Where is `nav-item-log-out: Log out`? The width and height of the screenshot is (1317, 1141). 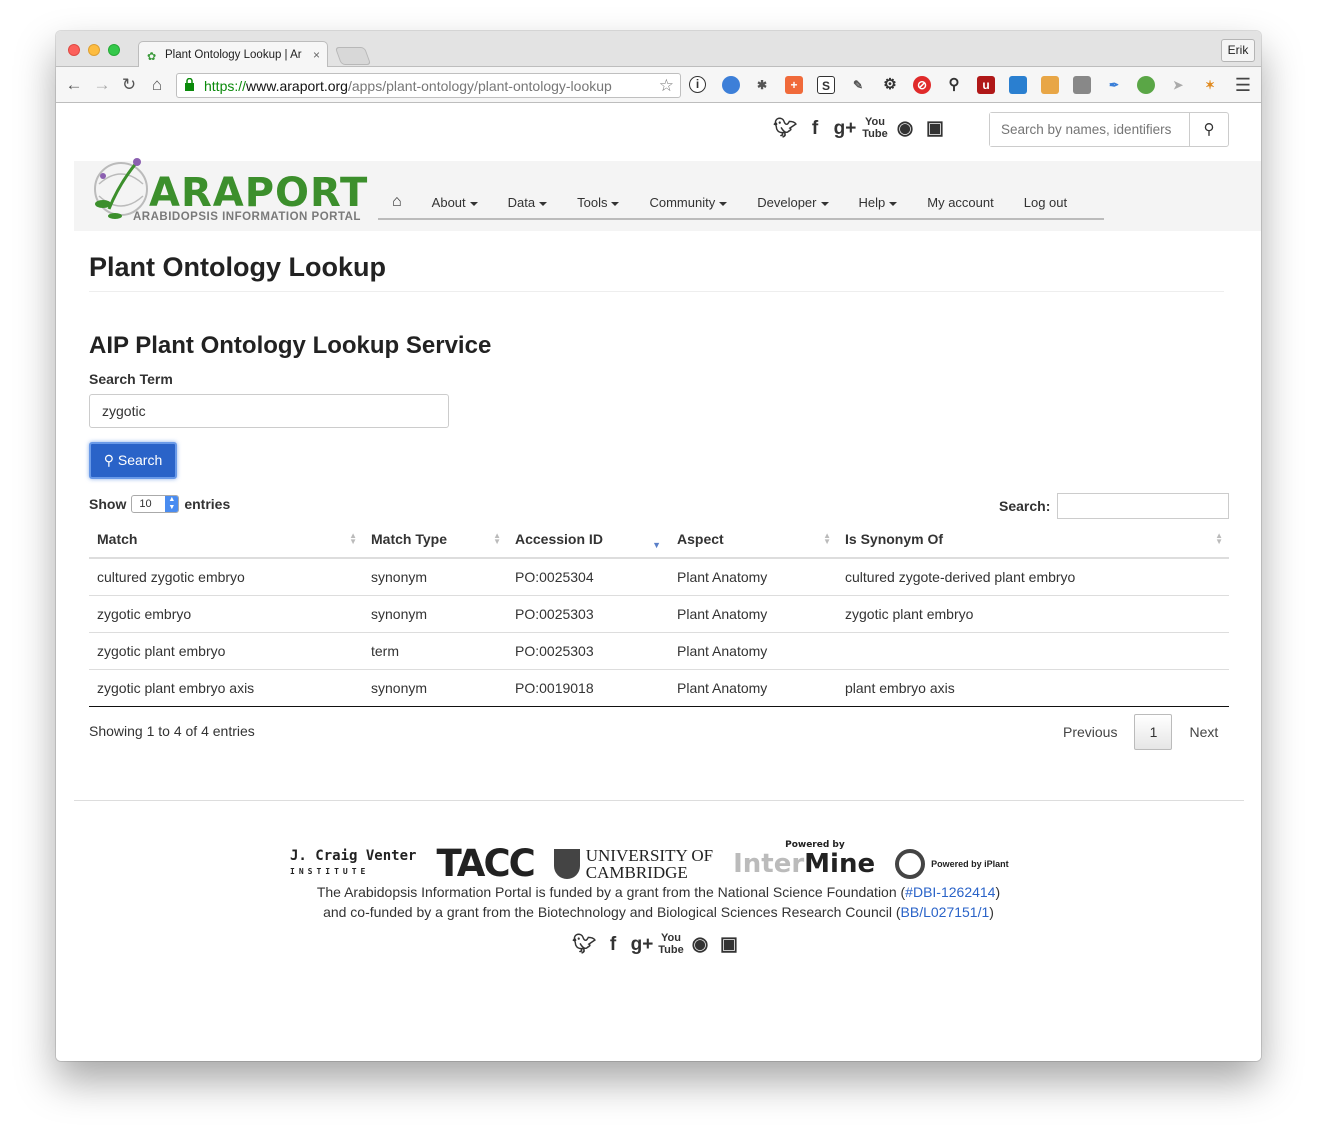 nav-item-log-out: Log out is located at coordinates (1045, 202).